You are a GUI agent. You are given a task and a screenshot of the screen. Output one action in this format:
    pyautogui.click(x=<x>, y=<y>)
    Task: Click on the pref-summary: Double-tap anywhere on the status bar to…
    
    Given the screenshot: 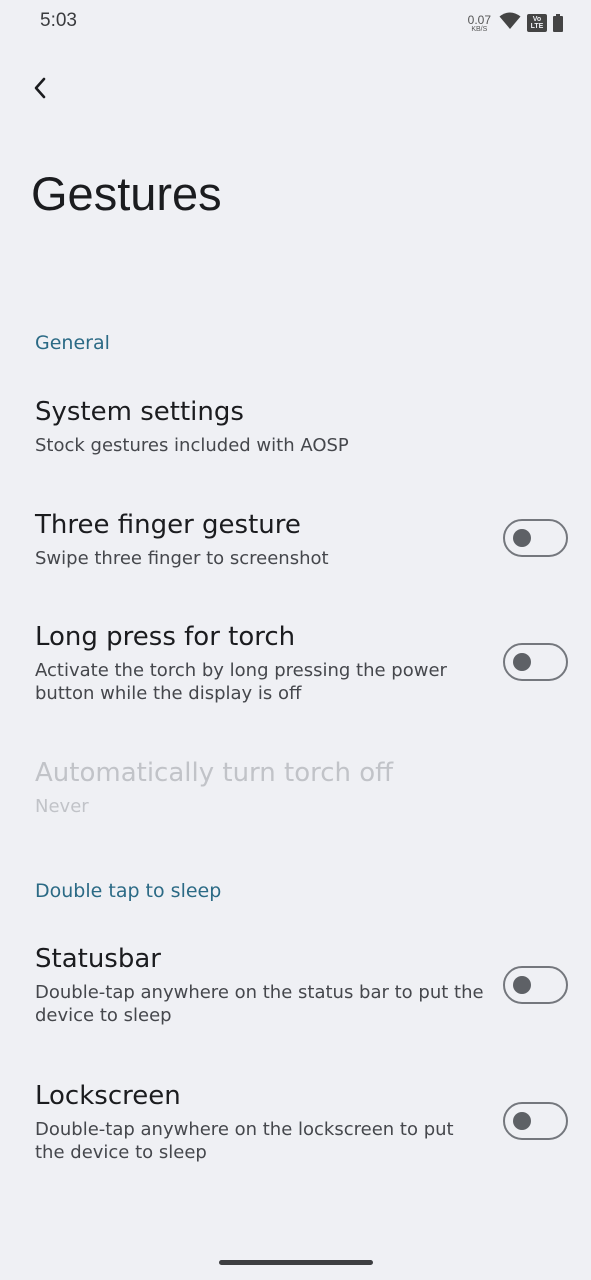 What is the action you would take?
    pyautogui.click(x=259, y=1004)
    